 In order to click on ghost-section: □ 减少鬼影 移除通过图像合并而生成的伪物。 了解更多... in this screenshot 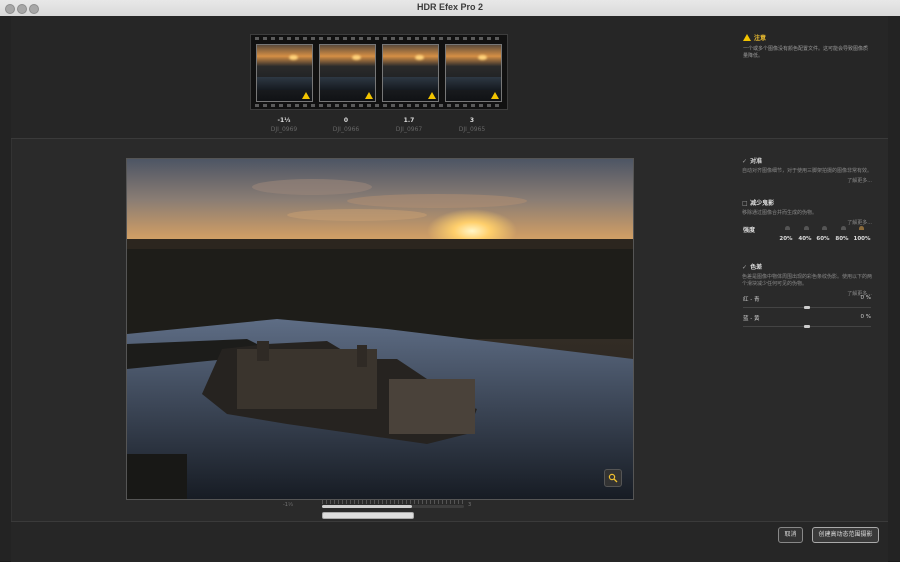, I will do `click(807, 212)`.